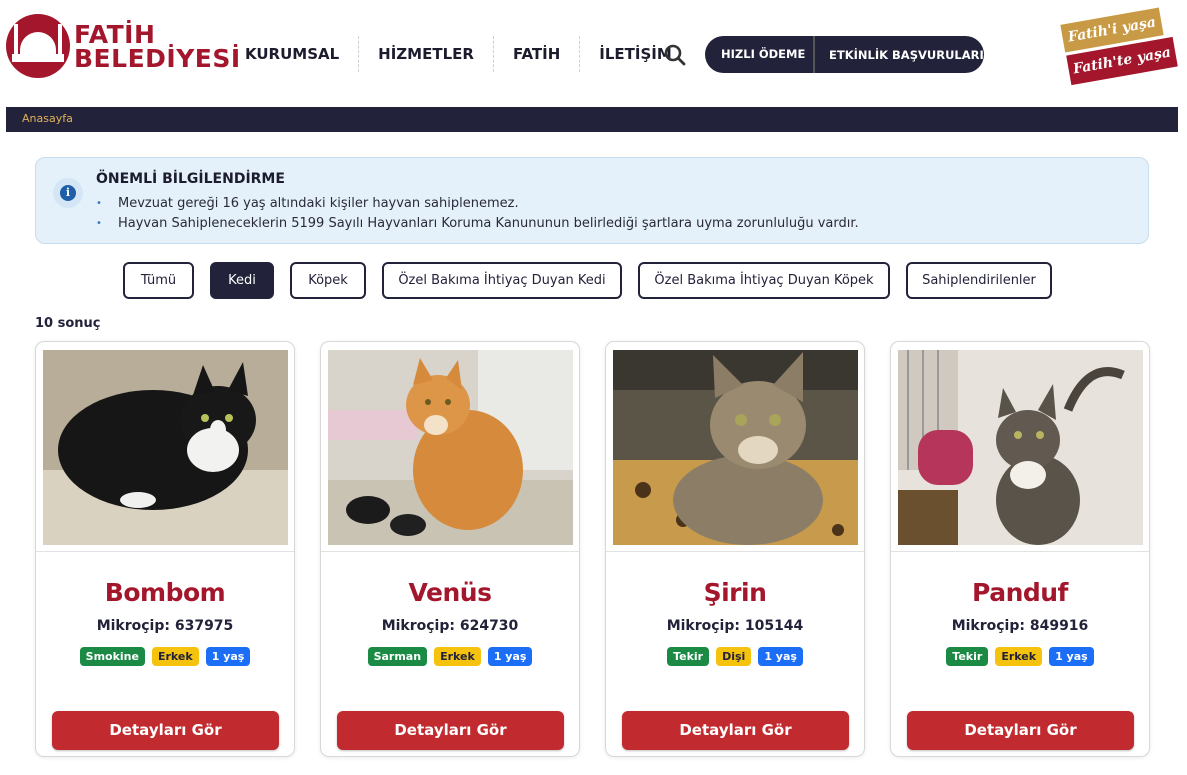  Describe the element at coordinates (426, 54) in the screenshot. I see `nav-item-hizmetler: HİZMETLER` at that location.